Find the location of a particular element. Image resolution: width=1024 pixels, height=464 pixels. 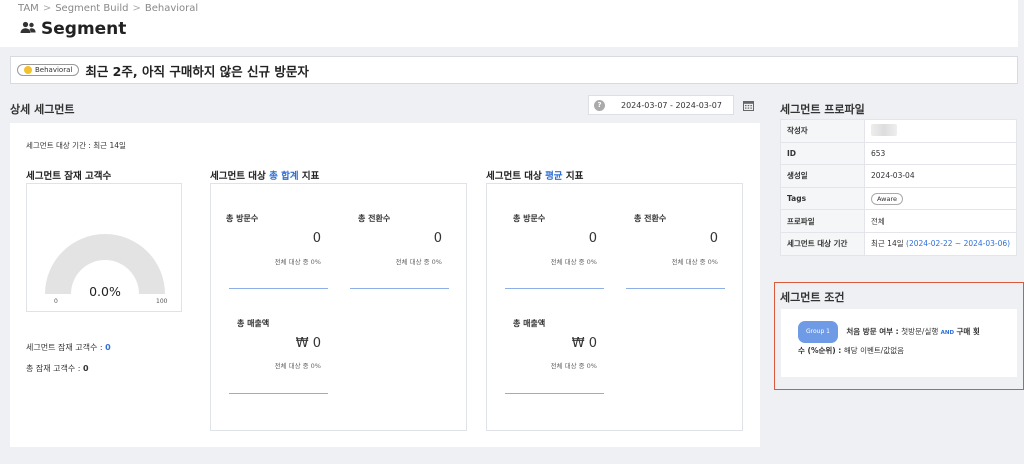

segment-name: 최근 2주, 아직 구매하지 않은 신규 방문자 is located at coordinates (197, 71).